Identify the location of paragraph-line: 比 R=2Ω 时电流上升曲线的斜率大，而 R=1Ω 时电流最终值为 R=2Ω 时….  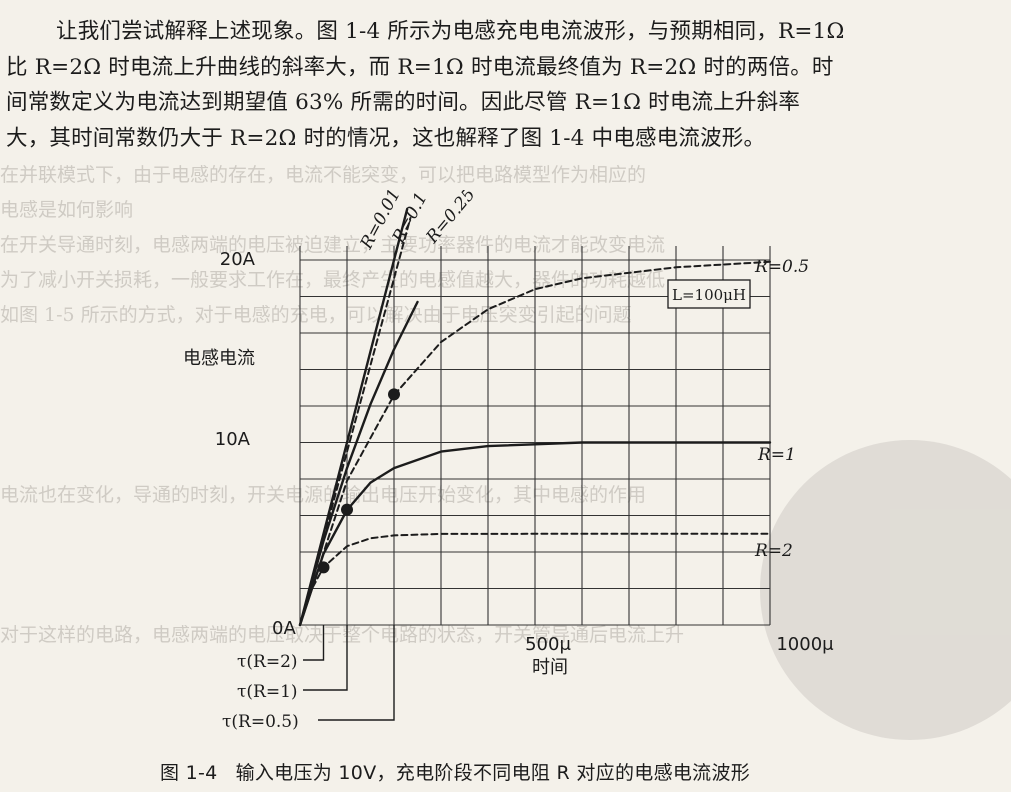
(420, 67).